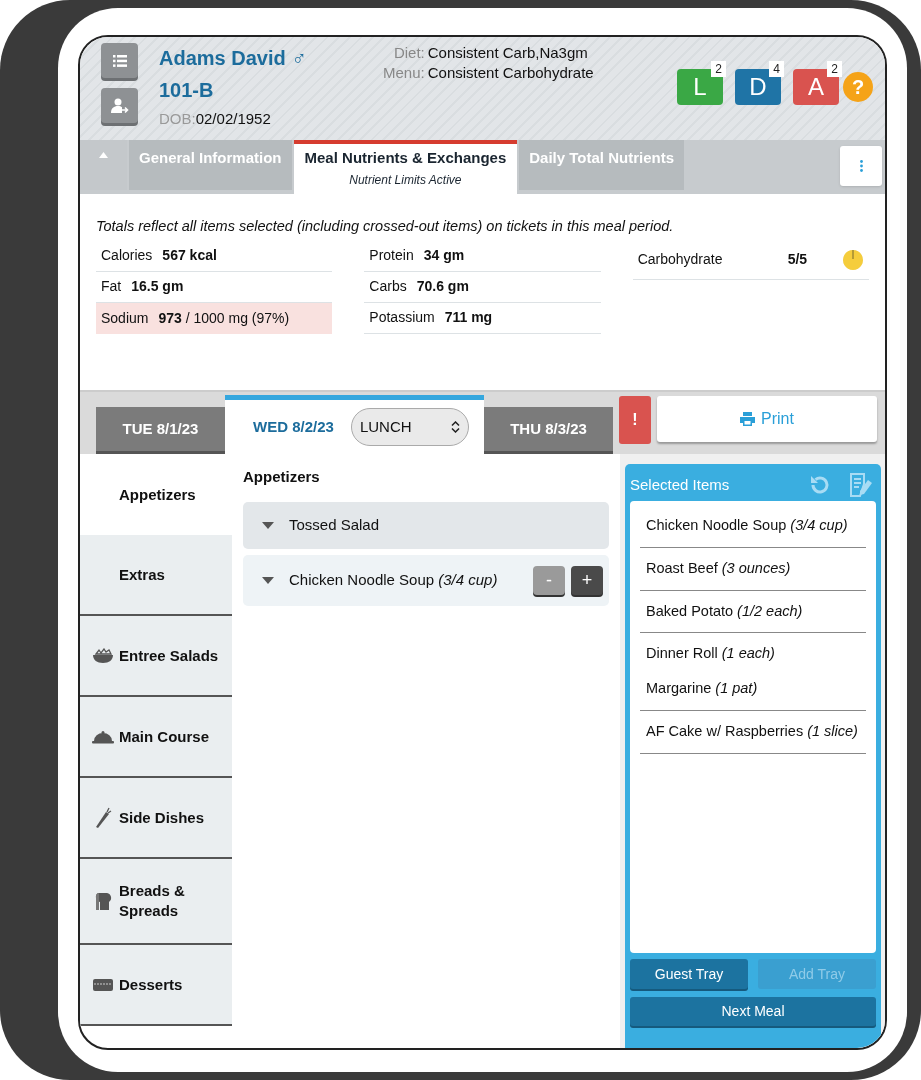 This screenshot has width=921, height=1080. Describe the element at coordinates (391, 256) in the screenshot. I see `nutrient-label: Protein` at that location.